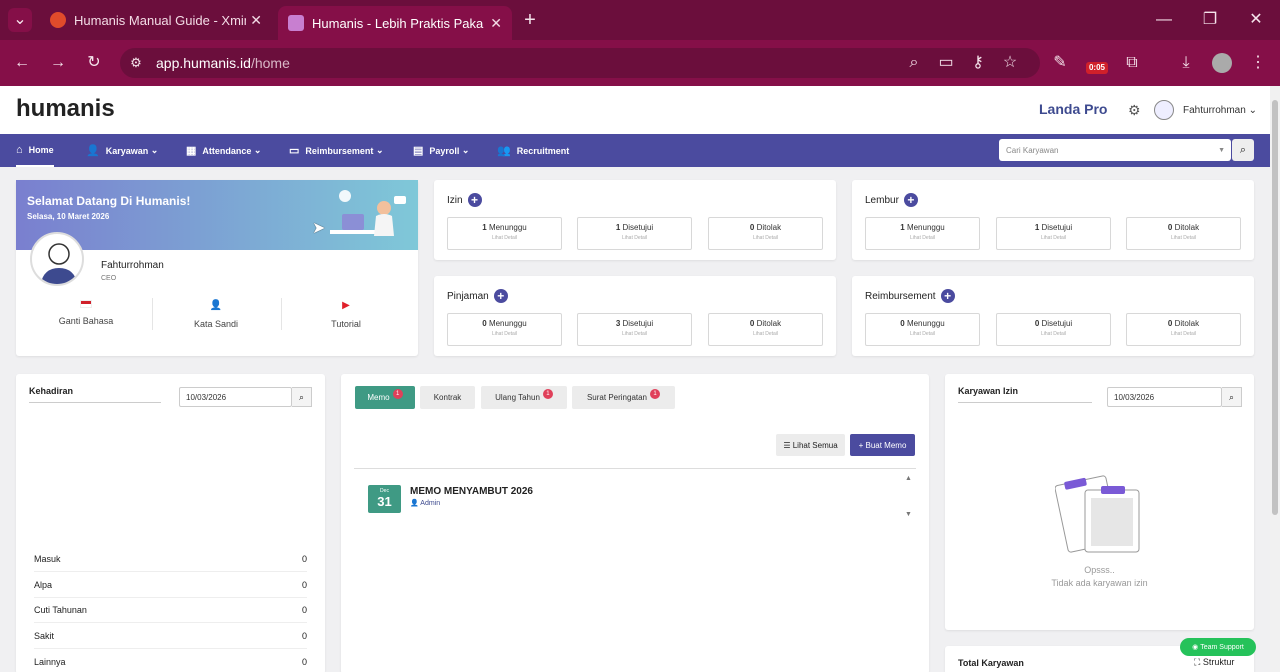 The width and height of the screenshot is (1280, 672). Describe the element at coordinates (908, 478) in the screenshot. I see `scroll-up-icon: ▲` at that location.